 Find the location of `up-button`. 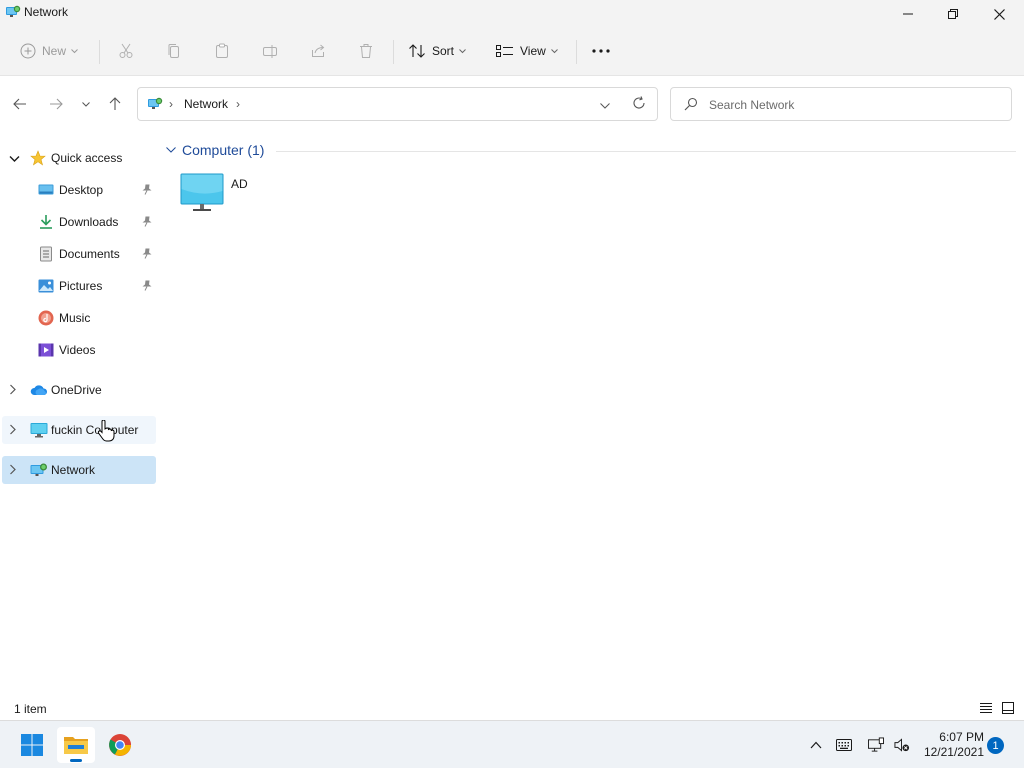

up-button is located at coordinates (115, 104).